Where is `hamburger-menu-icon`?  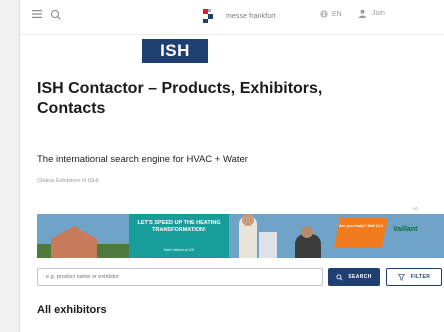
hamburger-menu-icon is located at coordinates (37, 14).